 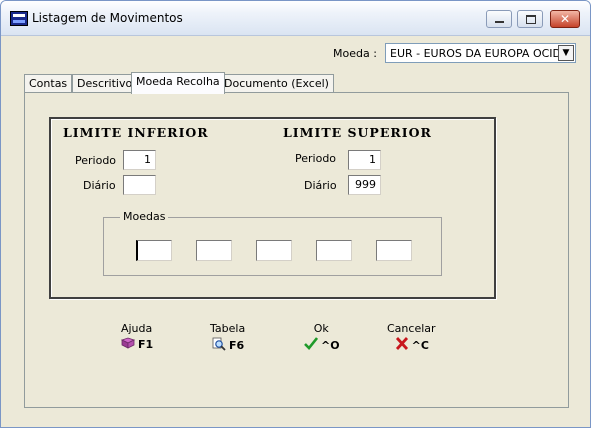 I want to click on currency-select-value: EUR - EUROS DA EUROPA OCID, so click(x=475, y=53).